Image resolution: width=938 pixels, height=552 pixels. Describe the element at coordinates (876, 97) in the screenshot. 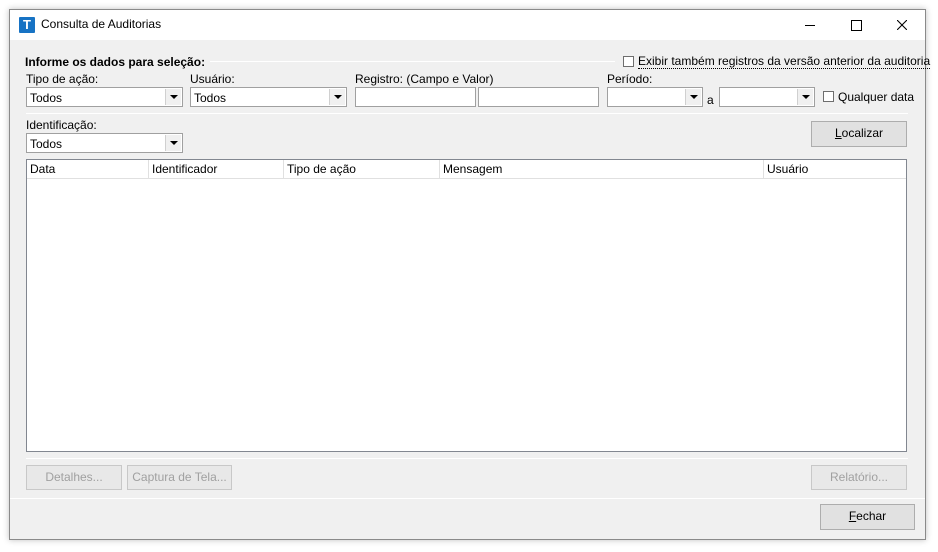

I see `any-date-label: Qualquer data` at that location.